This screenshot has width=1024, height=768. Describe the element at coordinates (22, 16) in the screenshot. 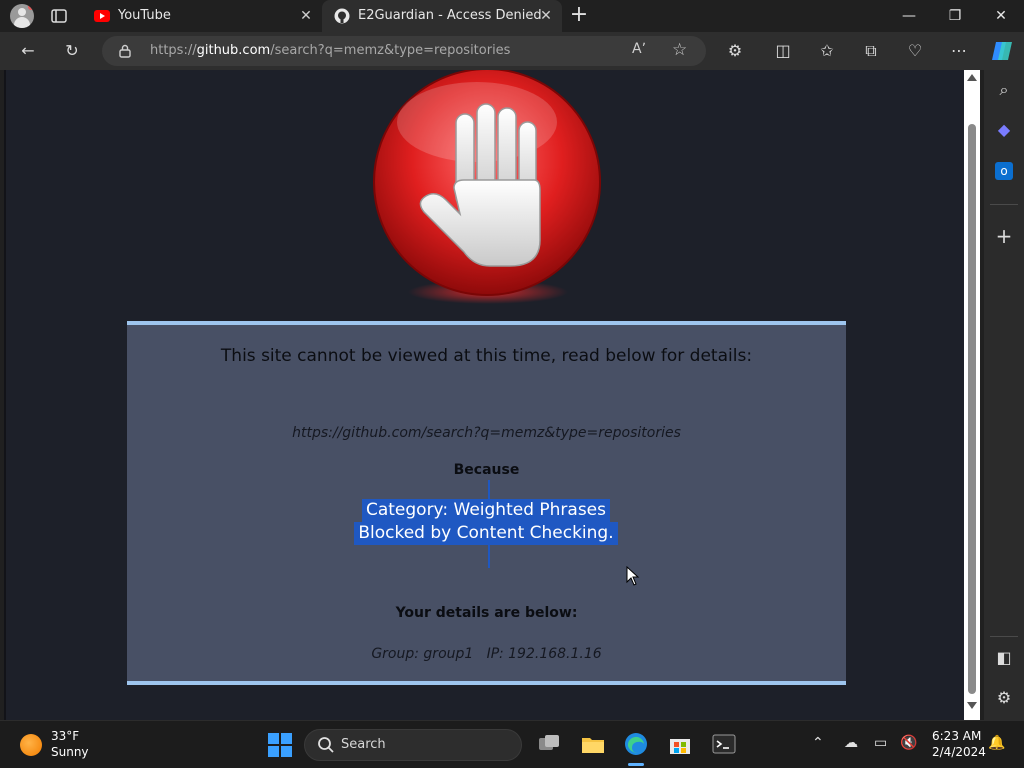

I see `profile-avatar` at that location.